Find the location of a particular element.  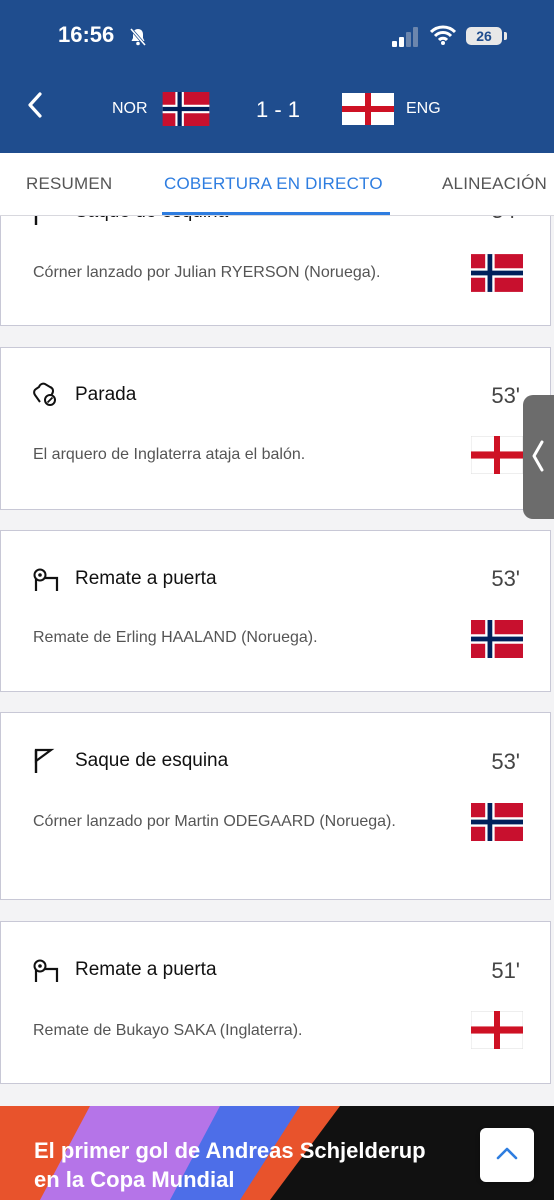

home-team-code: NOR is located at coordinates (130, 108).